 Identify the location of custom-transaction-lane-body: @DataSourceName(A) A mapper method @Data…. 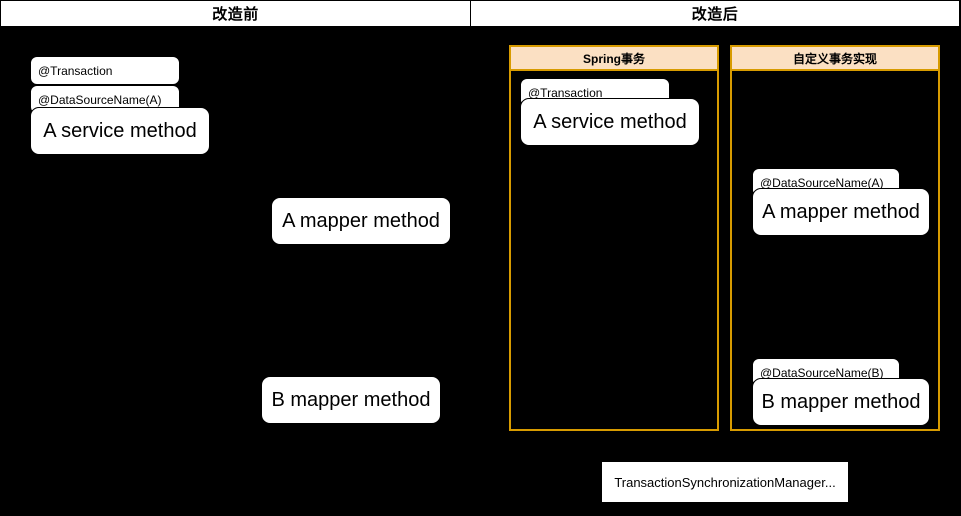
(835, 250).